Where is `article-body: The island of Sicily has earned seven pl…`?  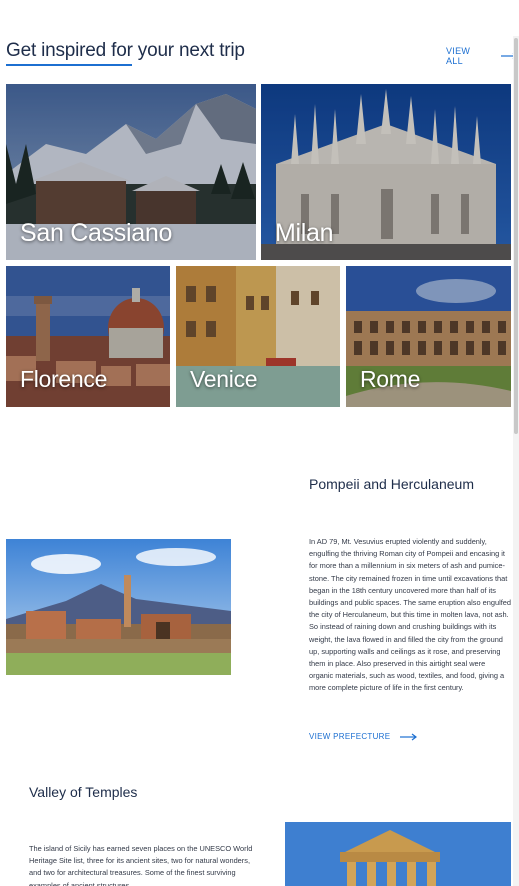 article-body: The island of Sicily has earned seven pl… is located at coordinates (141, 865).